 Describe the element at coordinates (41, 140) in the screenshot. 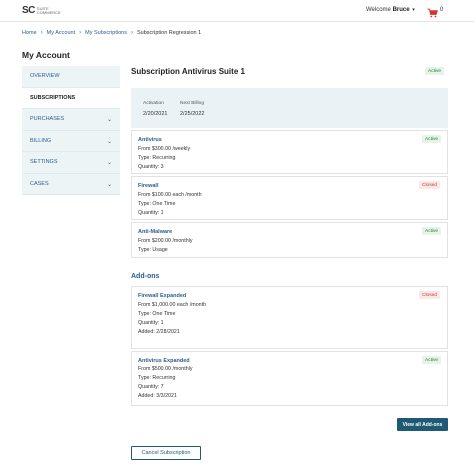

I see `nav-item-label: BILLING` at that location.